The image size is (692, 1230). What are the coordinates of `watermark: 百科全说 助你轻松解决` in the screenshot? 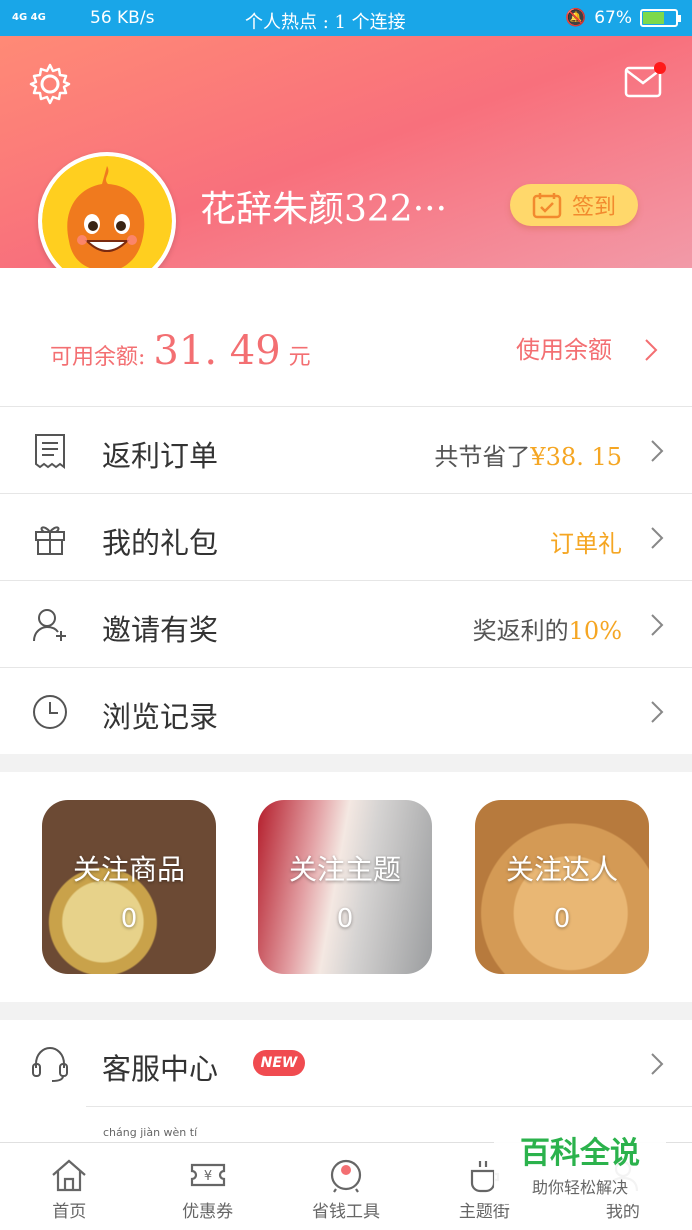 It's located at (580, 1169).